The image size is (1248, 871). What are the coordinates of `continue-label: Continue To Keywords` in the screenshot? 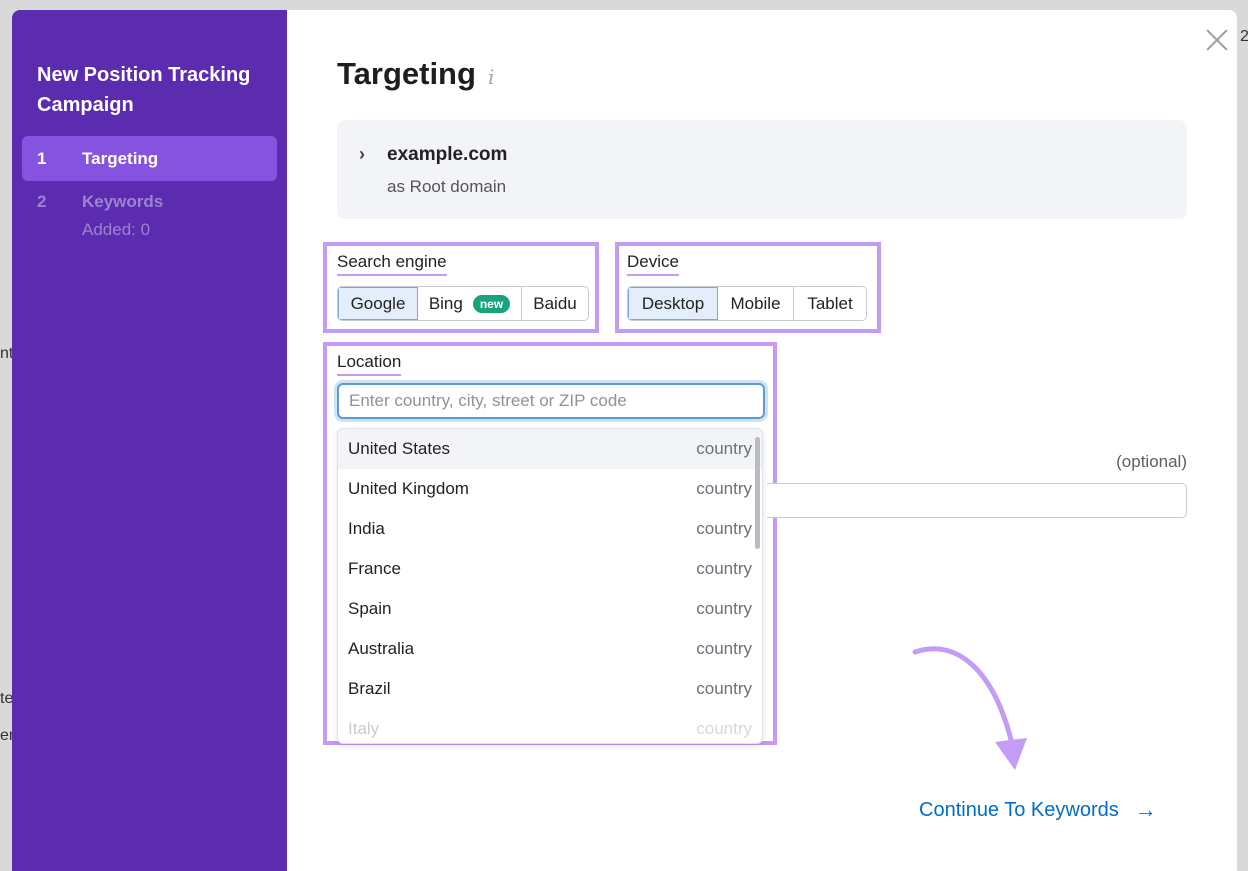 It's located at (1019, 809).